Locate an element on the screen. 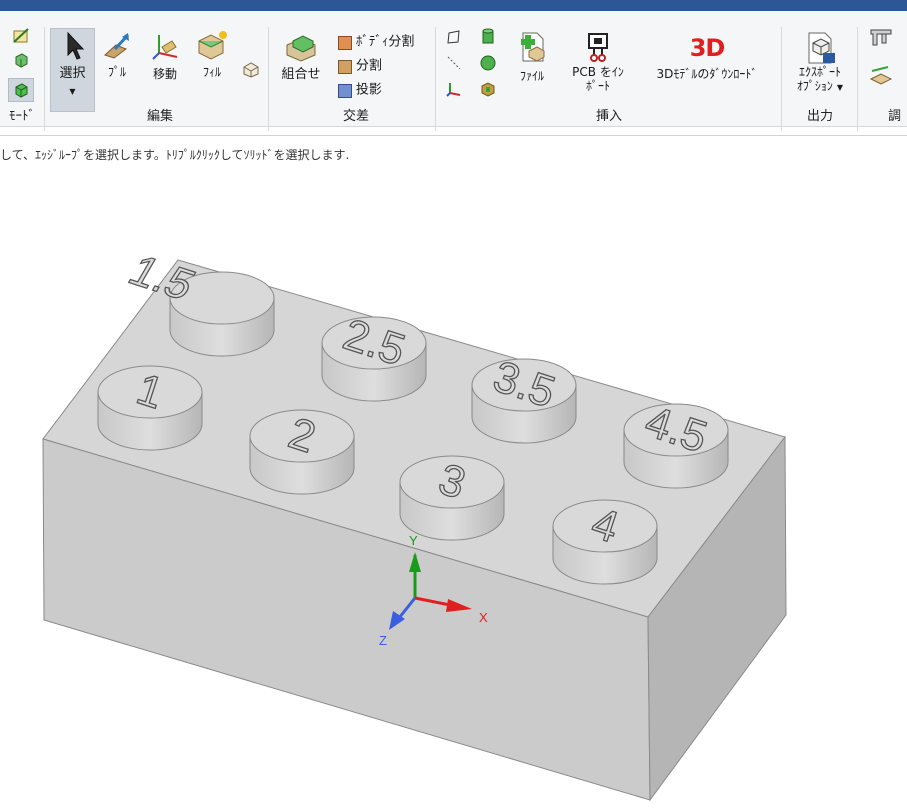 This screenshot has width=907, height=809. move-label: 移動 is located at coordinates (164, 74).